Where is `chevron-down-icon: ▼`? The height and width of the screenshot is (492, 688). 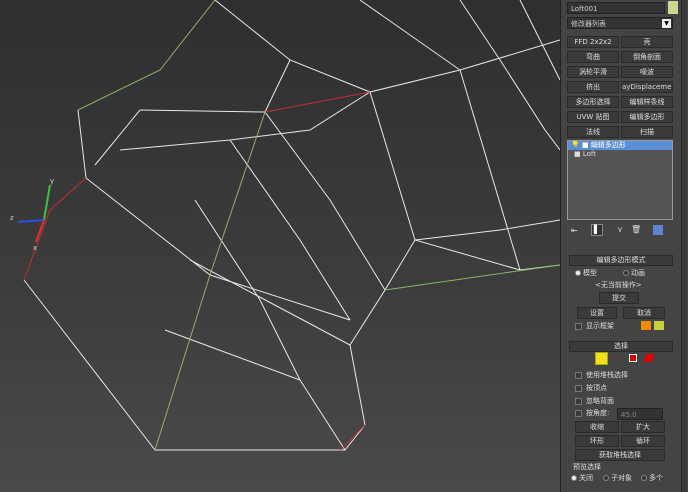 chevron-down-icon: ▼ is located at coordinates (666, 23).